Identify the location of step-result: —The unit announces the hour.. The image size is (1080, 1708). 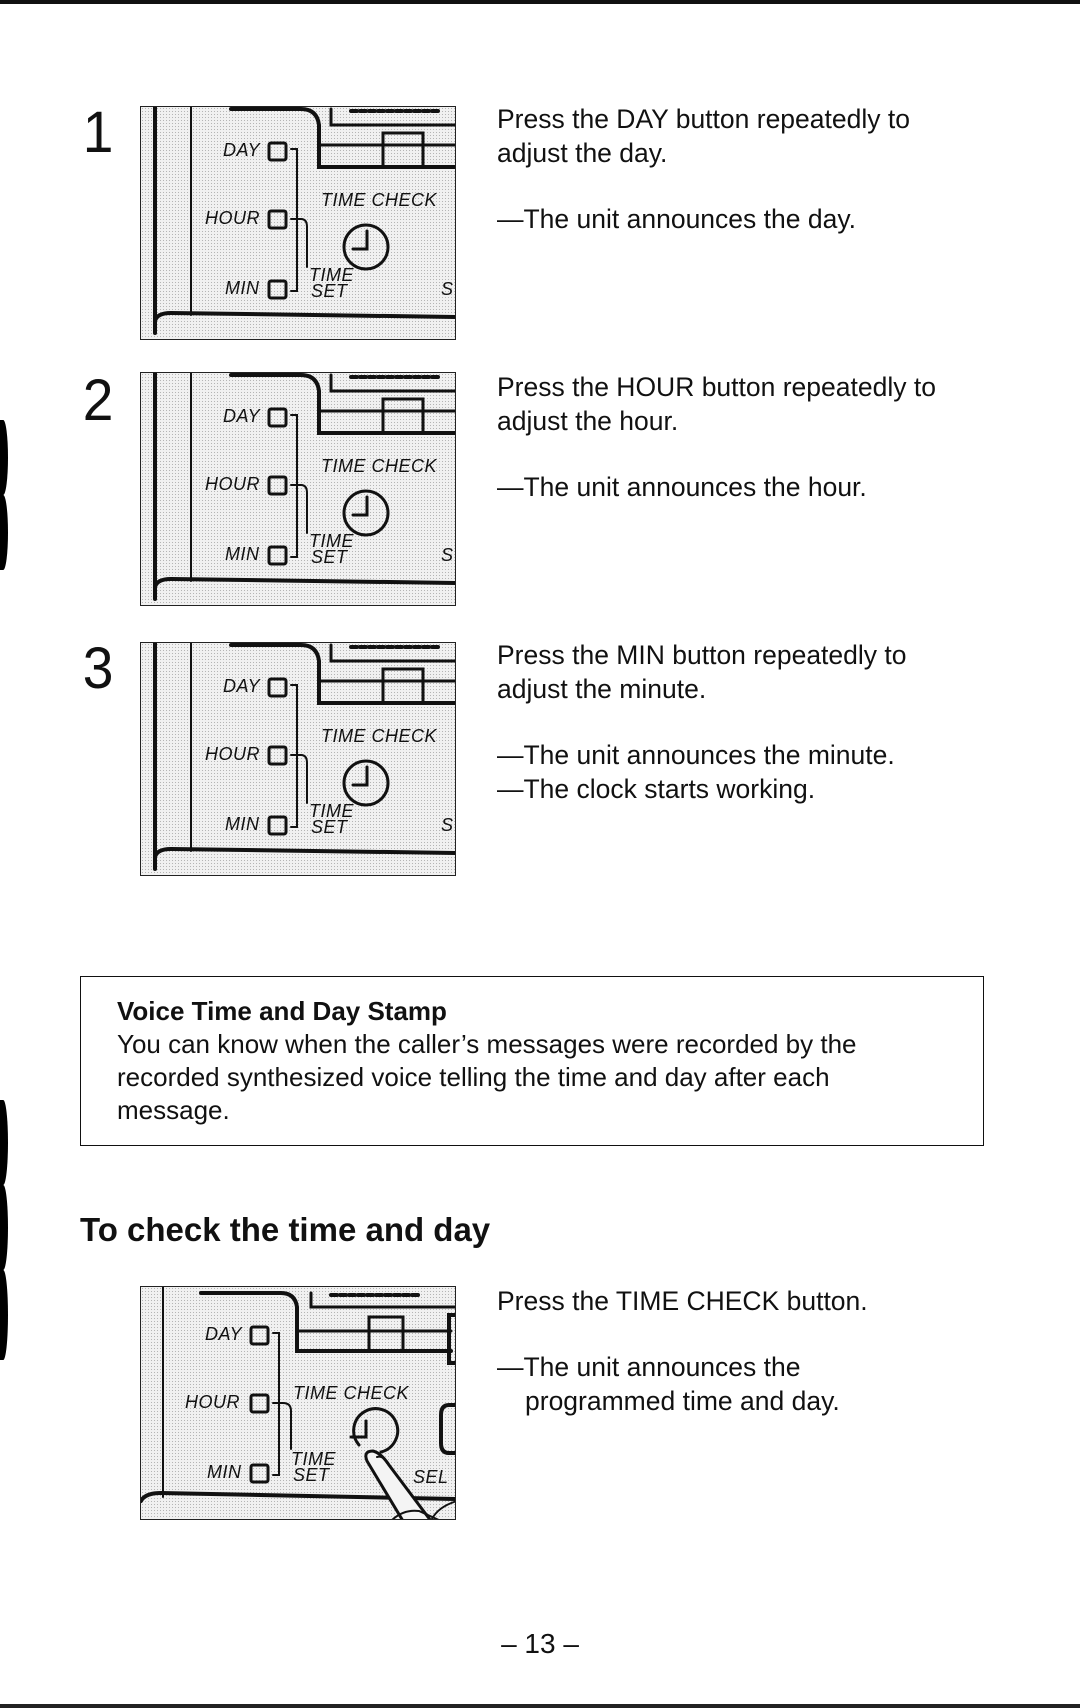
(682, 487).